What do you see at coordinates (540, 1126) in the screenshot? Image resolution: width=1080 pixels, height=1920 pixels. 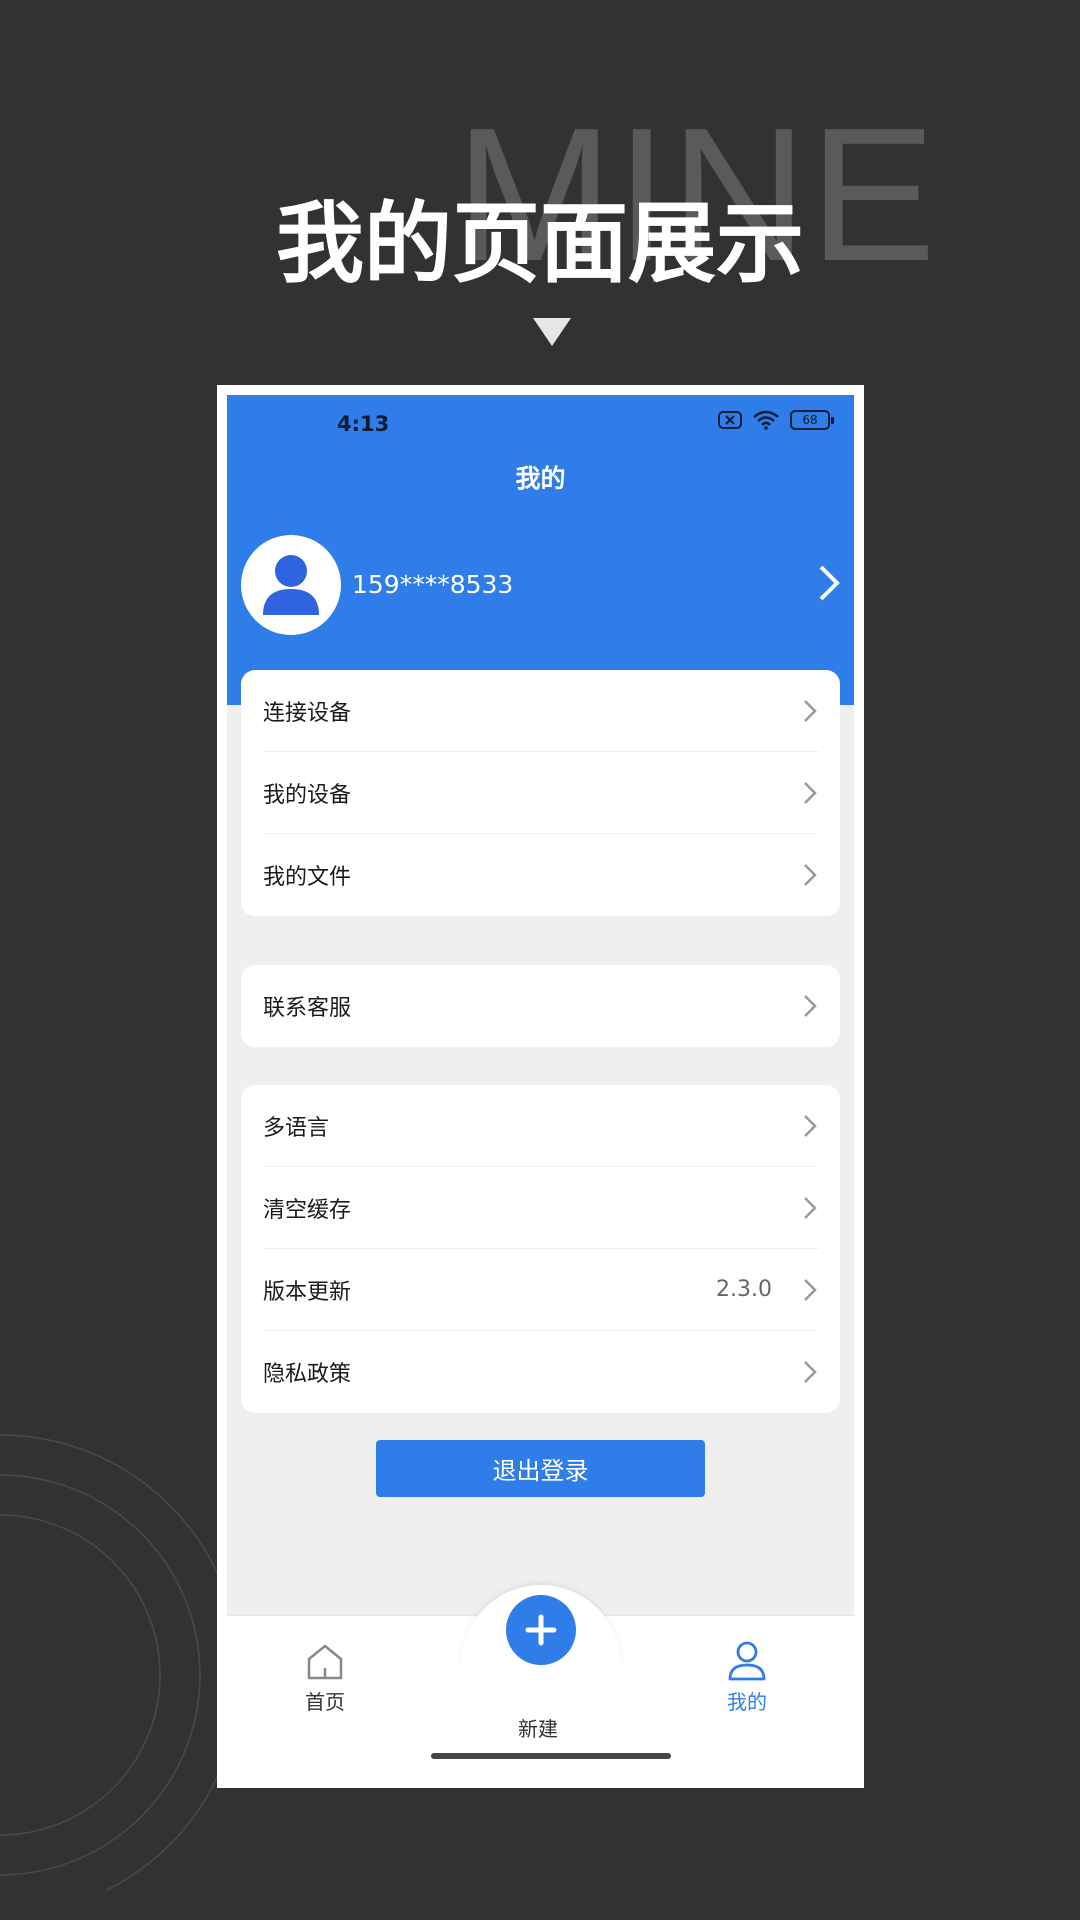 I see `menu-item-language: 多语言` at bounding box center [540, 1126].